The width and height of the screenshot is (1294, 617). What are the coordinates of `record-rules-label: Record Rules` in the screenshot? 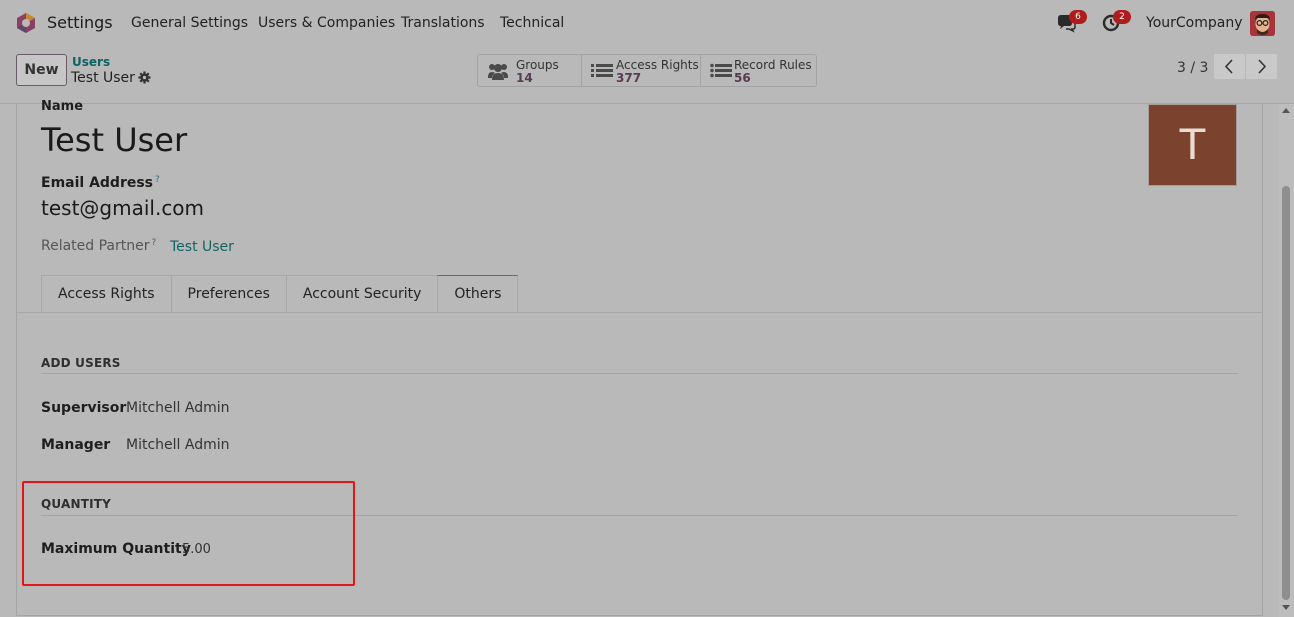 It's located at (773, 65).